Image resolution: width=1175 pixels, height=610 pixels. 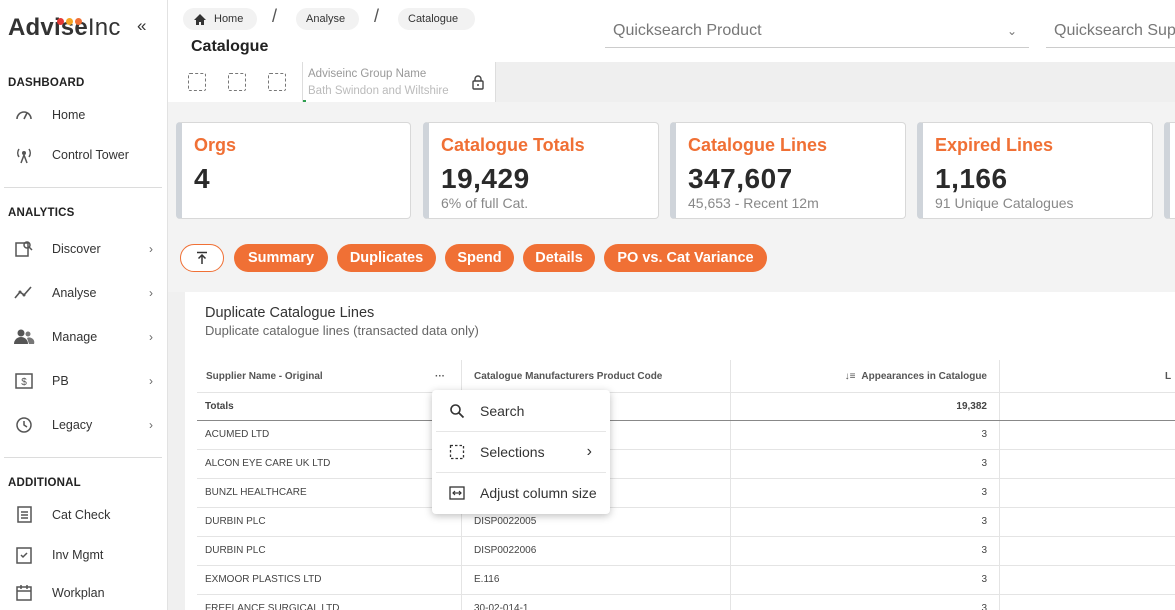 I want to click on cell-product-code: E.116, so click(x=486, y=579).